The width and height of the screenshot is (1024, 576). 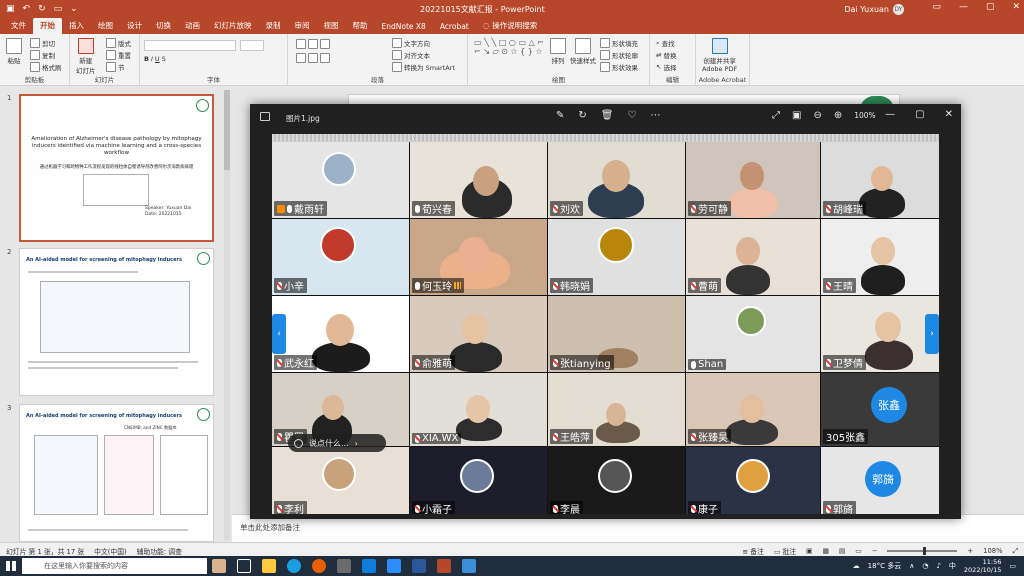 What do you see at coordinates (105, 26) in the screenshot?
I see `tab-draw: 绘图` at bounding box center [105, 26].